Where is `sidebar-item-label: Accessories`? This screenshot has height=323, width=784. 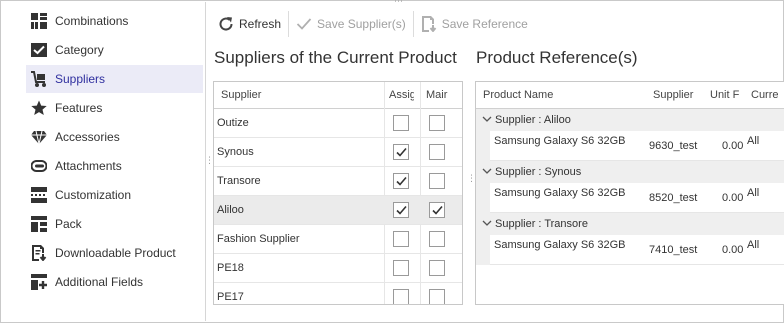 sidebar-item-label: Accessories is located at coordinates (87, 137).